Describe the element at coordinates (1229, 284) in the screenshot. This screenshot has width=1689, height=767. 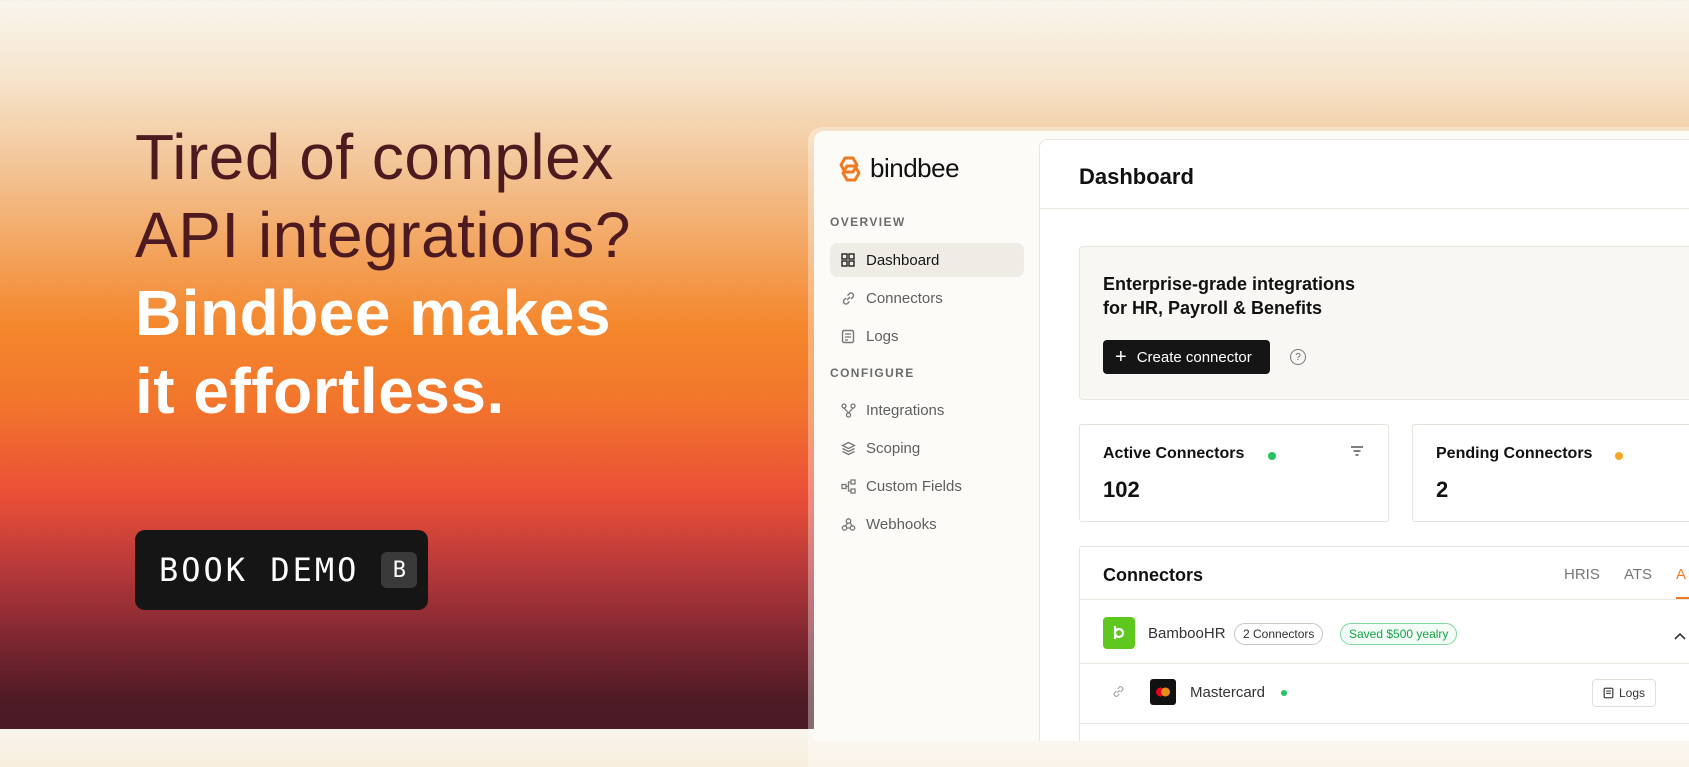
I see `banner-heading-line-1: Enterprise-grade integrations` at that location.